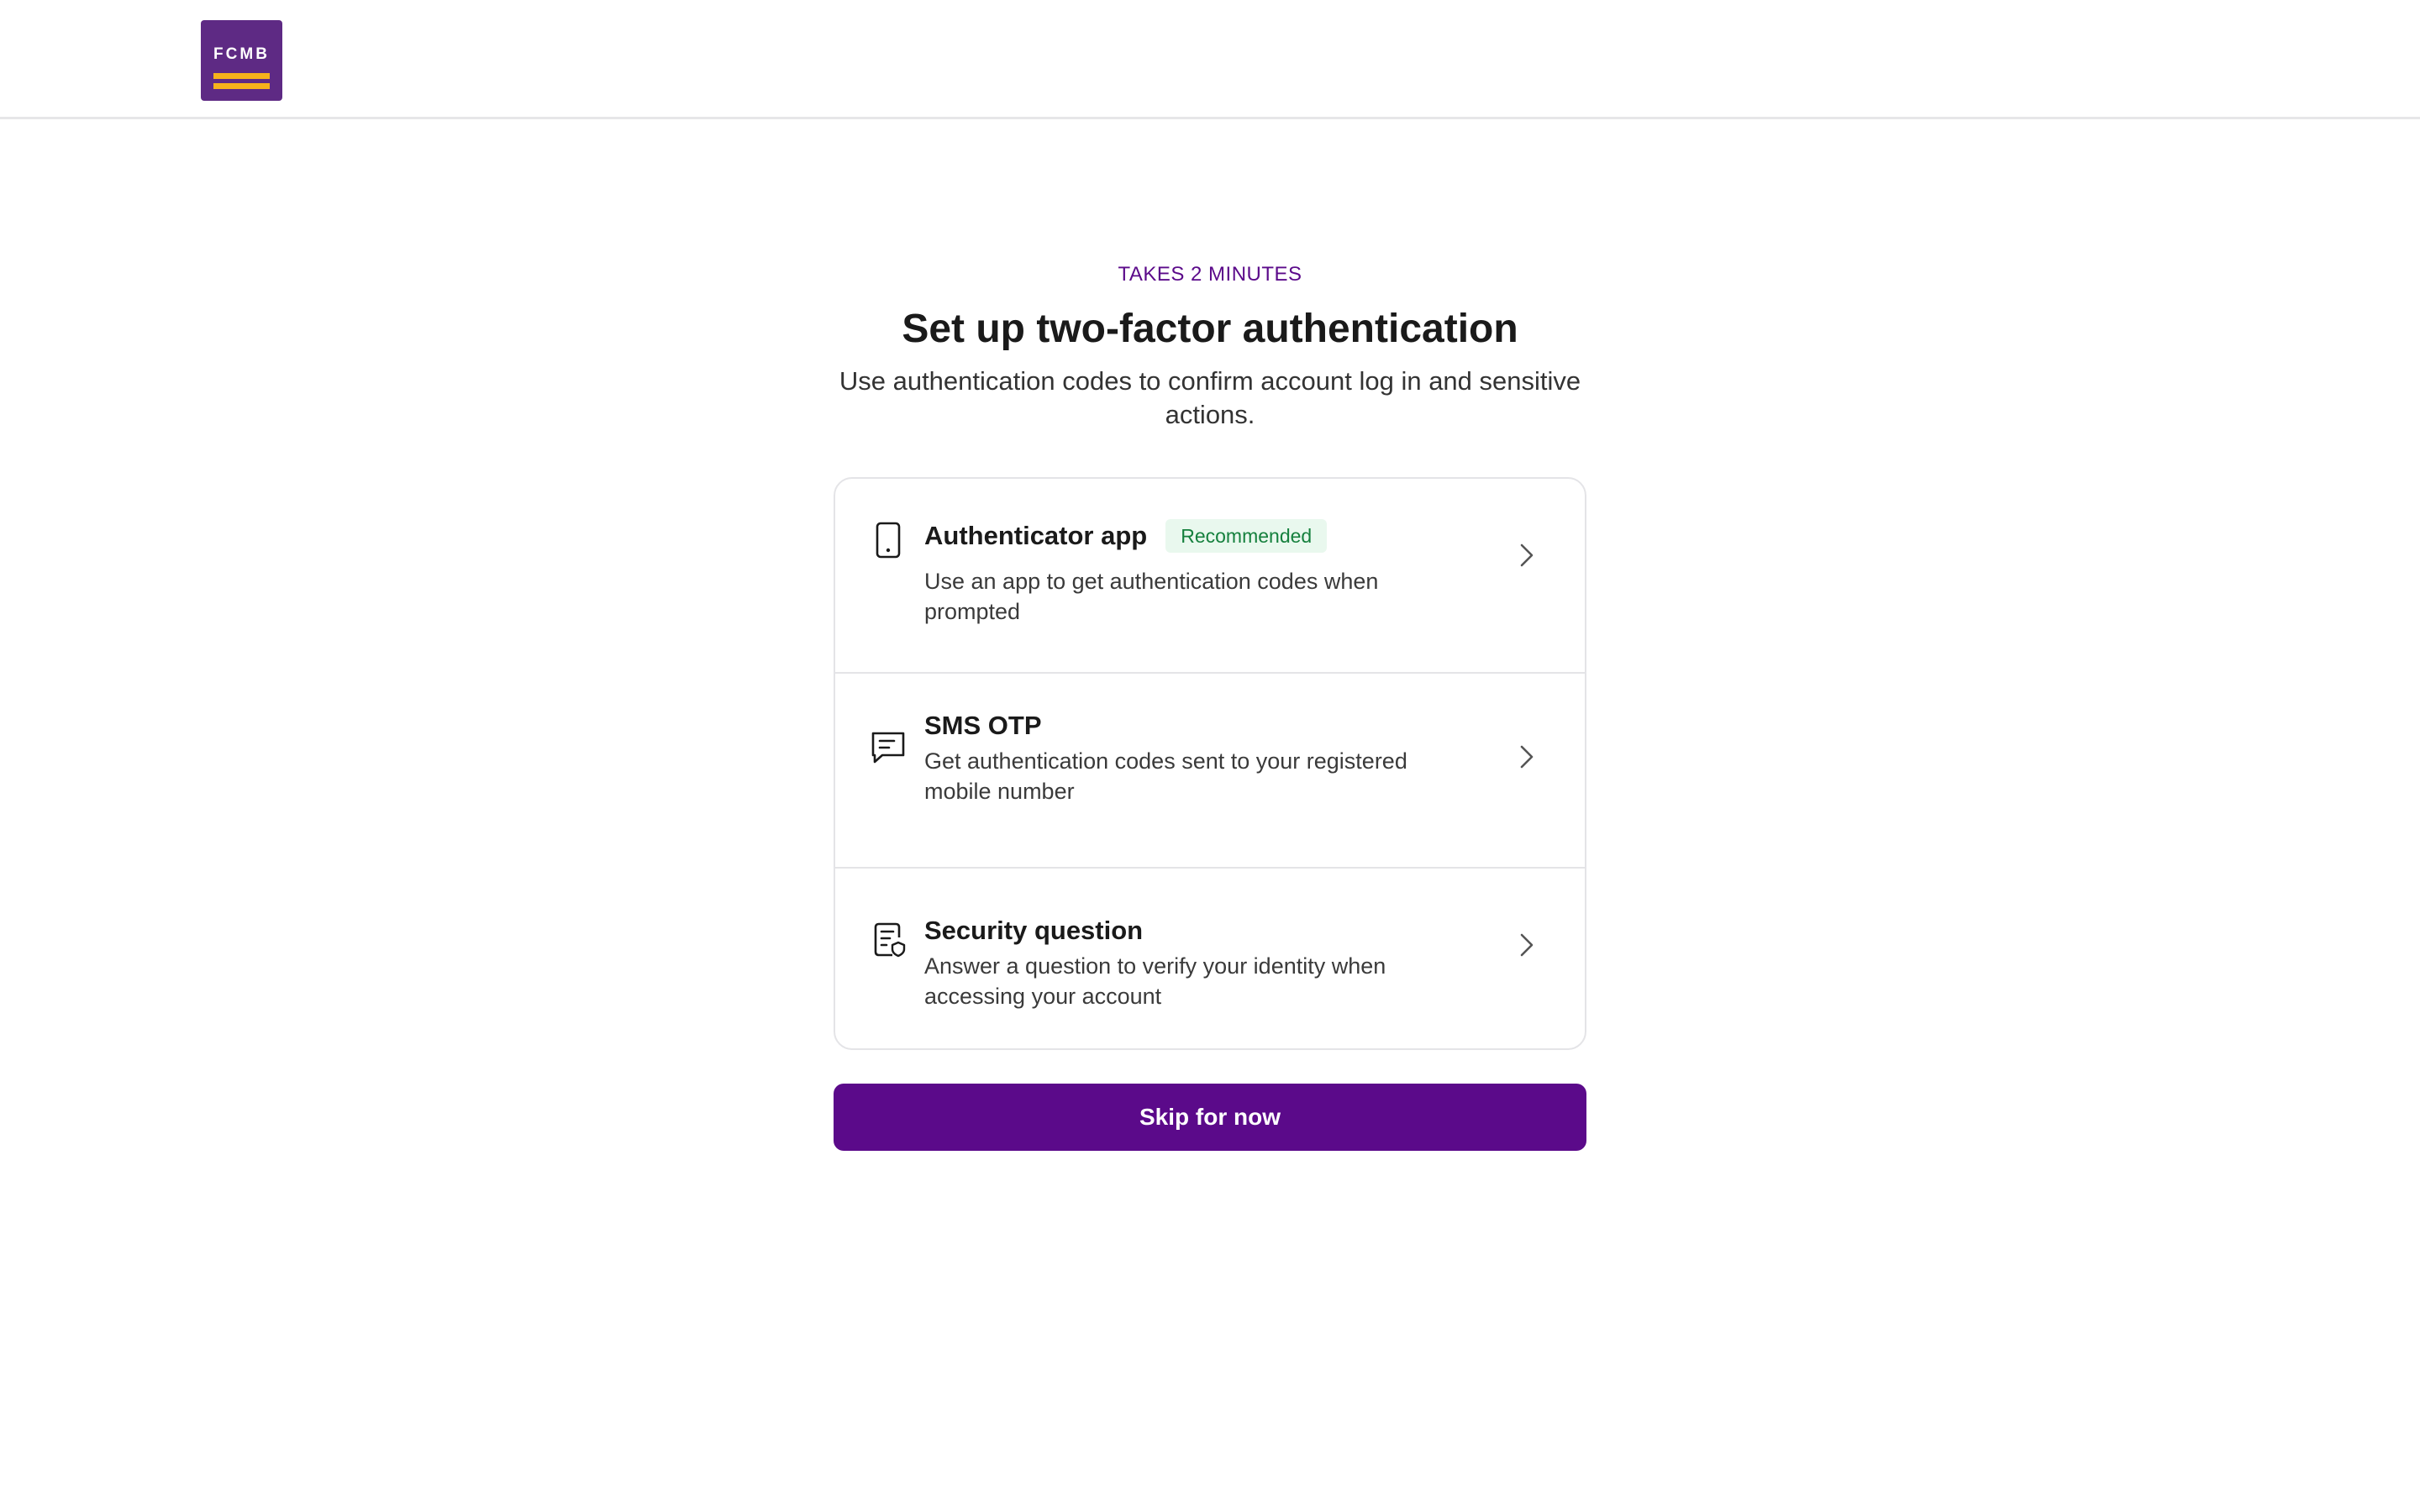  What do you see at coordinates (889, 540) in the screenshot?
I see `smartphone-icon` at bounding box center [889, 540].